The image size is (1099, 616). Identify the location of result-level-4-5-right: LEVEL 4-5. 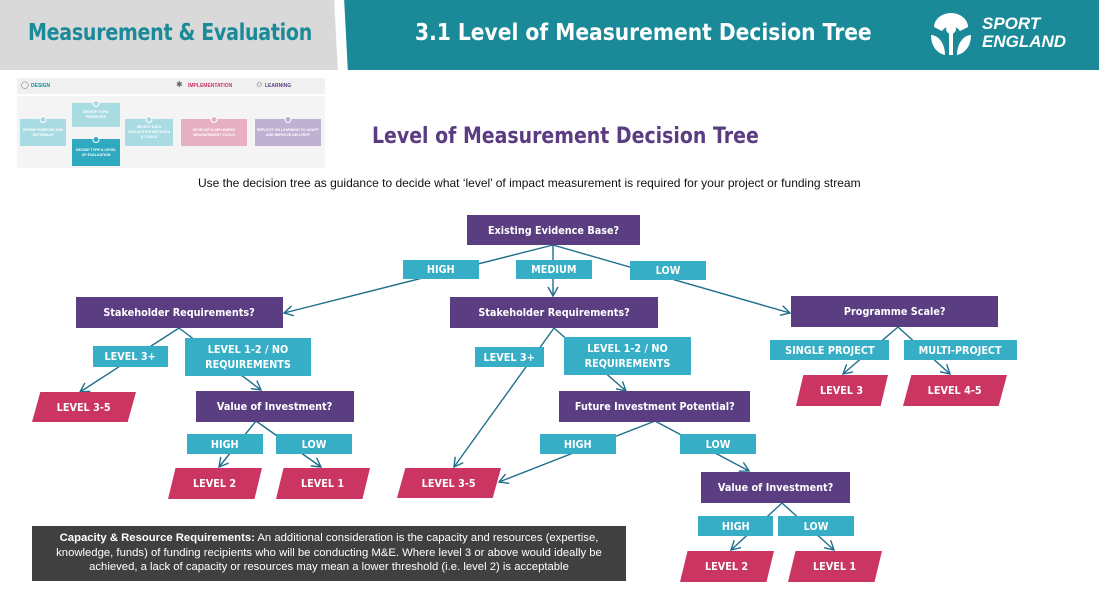
(955, 390).